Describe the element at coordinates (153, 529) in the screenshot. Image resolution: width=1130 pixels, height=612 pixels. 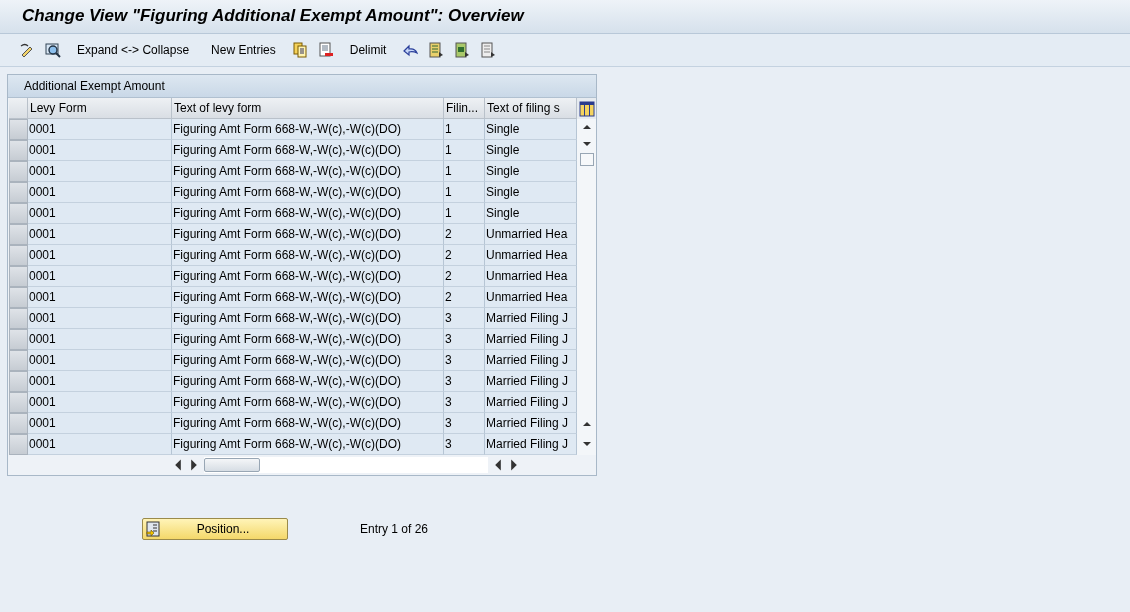
I see `position-icon` at that location.